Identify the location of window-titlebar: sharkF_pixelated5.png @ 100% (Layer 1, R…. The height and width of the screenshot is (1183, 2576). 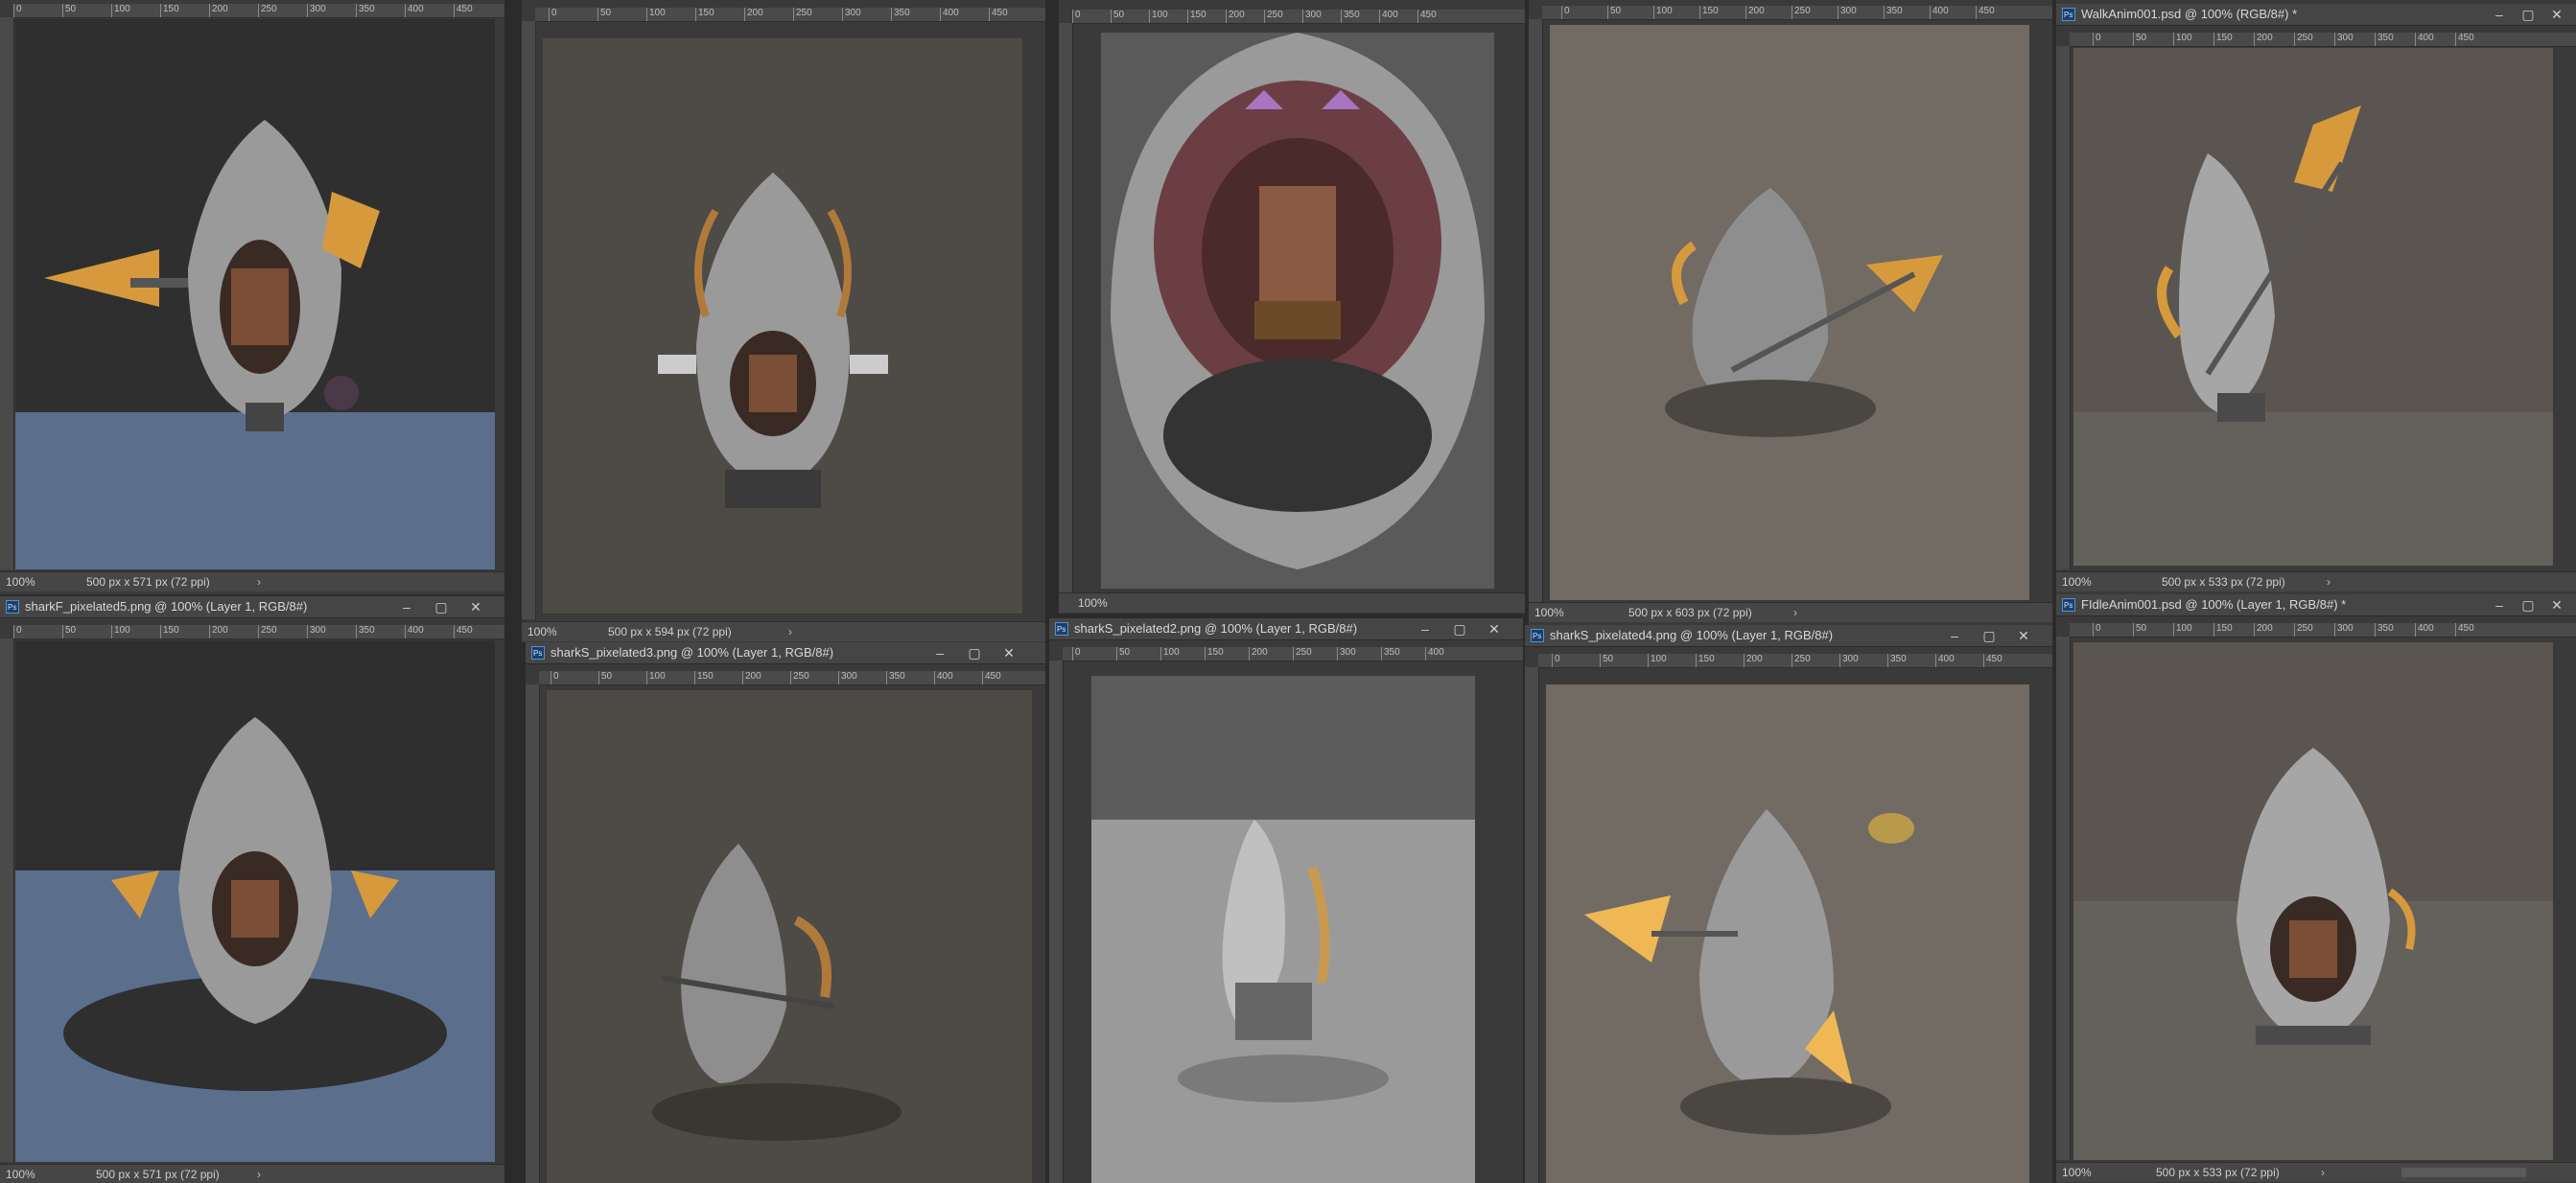
(252, 607).